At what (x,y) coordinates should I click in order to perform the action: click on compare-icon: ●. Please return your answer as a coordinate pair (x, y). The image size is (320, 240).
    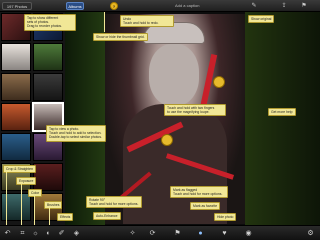
    Looking at the image, I should click on (200, 233).